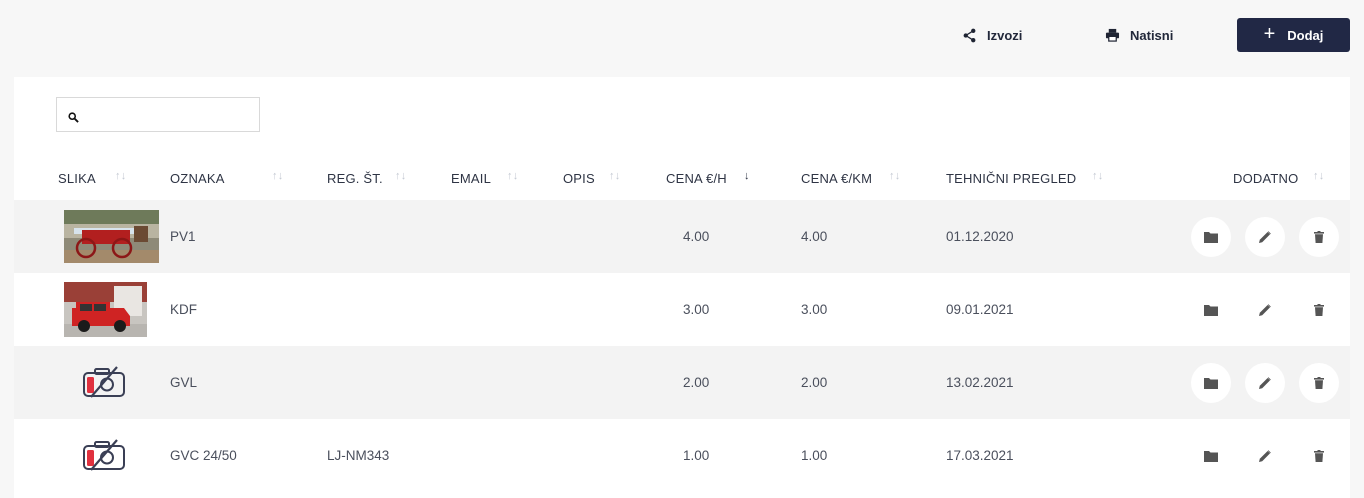 The height and width of the screenshot is (498, 1364). I want to click on cell-cena-km: 1.00, so click(814, 455).